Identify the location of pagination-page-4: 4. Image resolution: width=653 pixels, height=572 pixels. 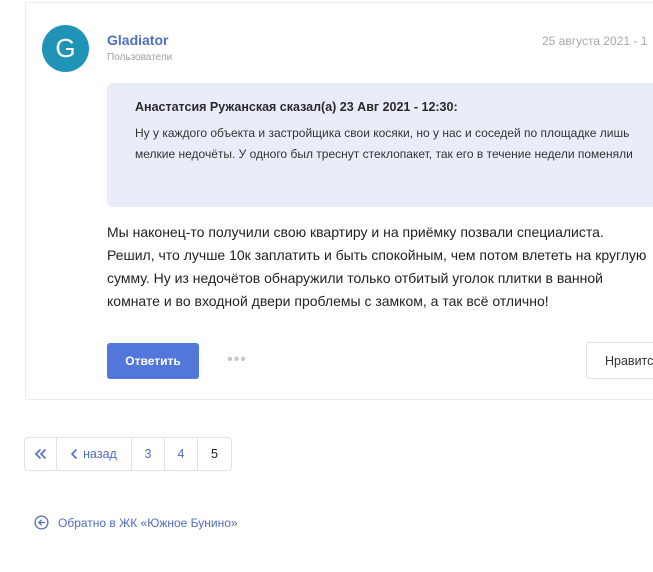
(181, 454).